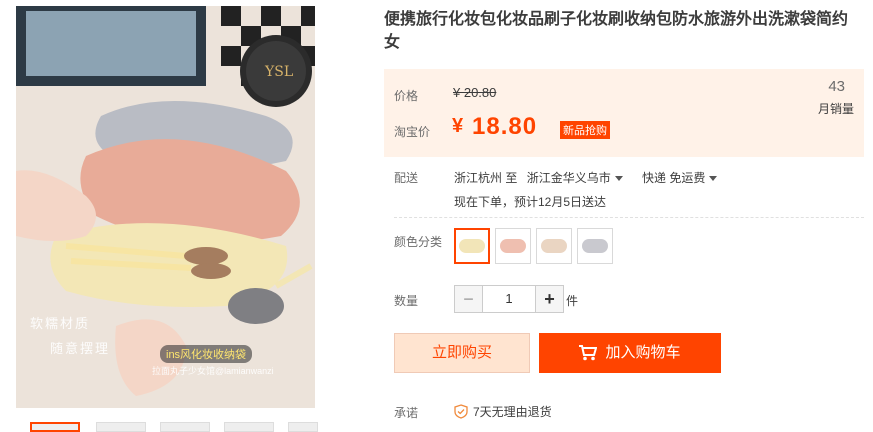  Describe the element at coordinates (674, 178) in the screenshot. I see `shipping-method-label: 快递 免运费` at that location.